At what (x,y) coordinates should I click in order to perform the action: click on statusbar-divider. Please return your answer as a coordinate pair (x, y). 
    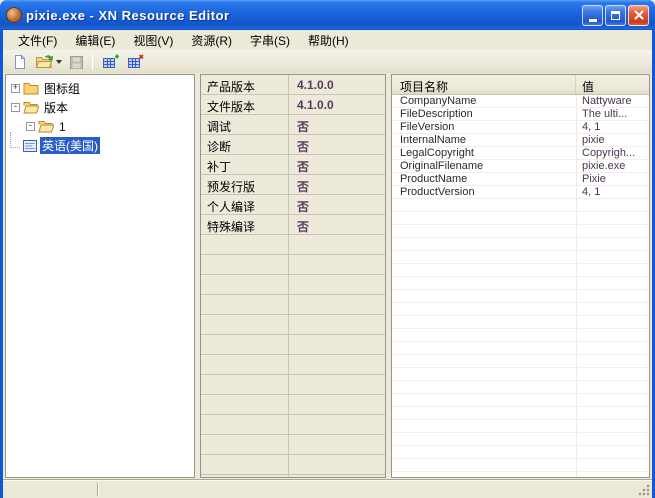
    Looking at the image, I should click on (98, 489).